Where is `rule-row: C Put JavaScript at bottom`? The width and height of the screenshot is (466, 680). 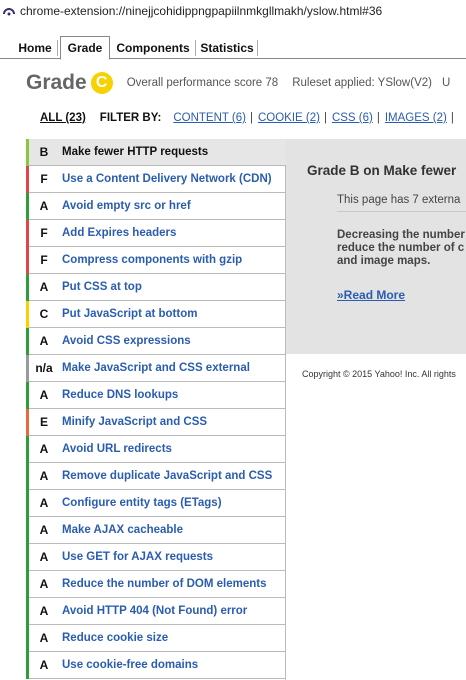 rule-row: C Put JavaScript at bottom is located at coordinates (156, 314).